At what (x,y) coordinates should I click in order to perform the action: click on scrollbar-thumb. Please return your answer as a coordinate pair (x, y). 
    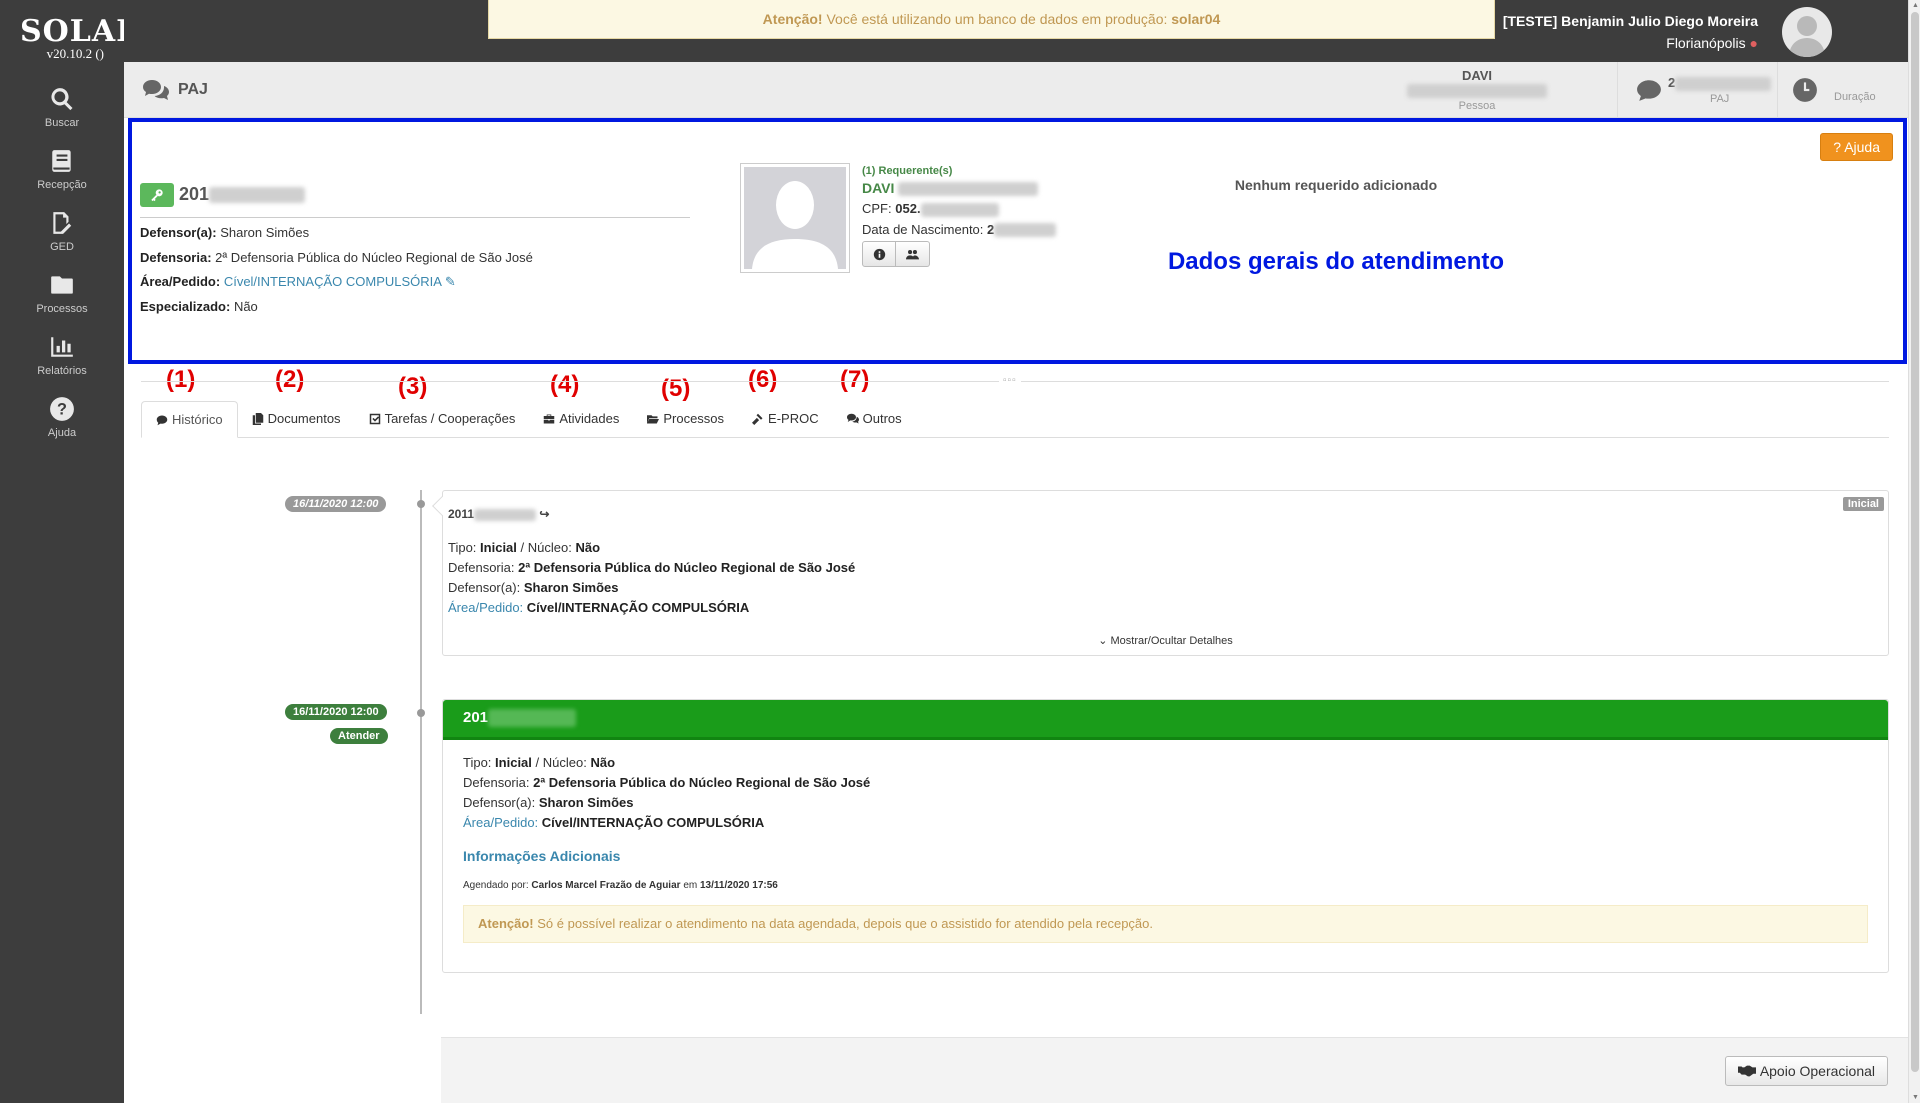
    Looking at the image, I should click on (1915, 542).